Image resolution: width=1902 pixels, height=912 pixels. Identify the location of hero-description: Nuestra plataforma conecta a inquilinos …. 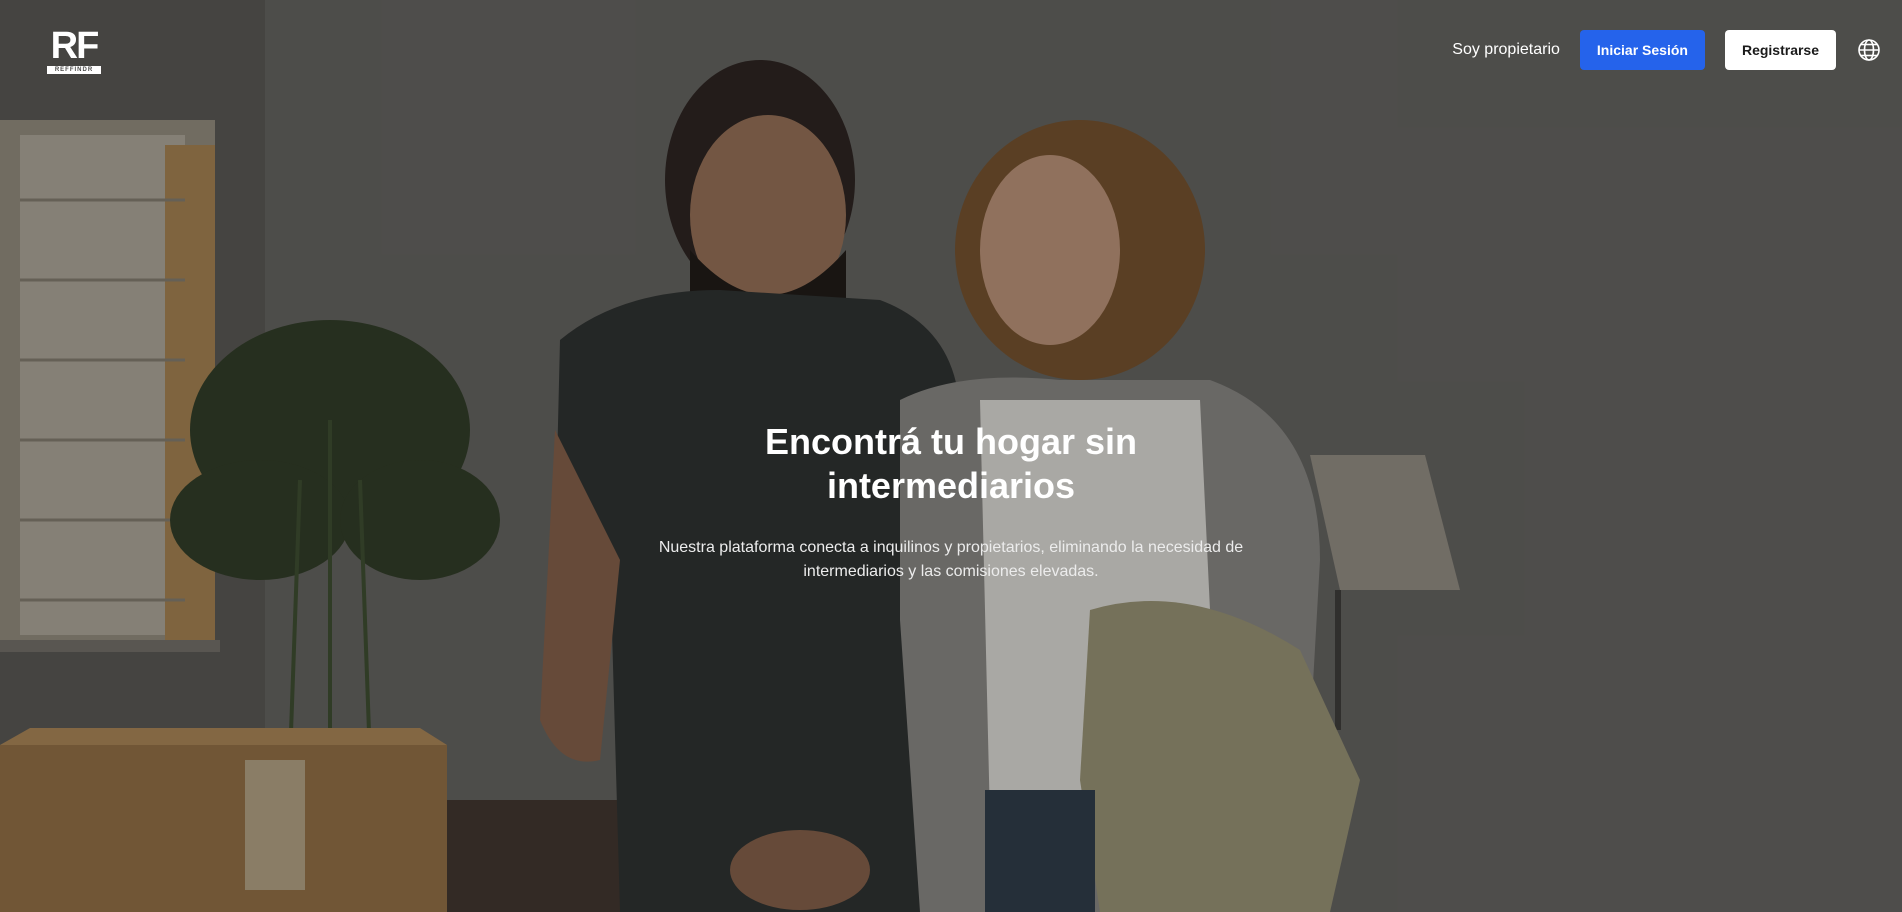
(951, 559).